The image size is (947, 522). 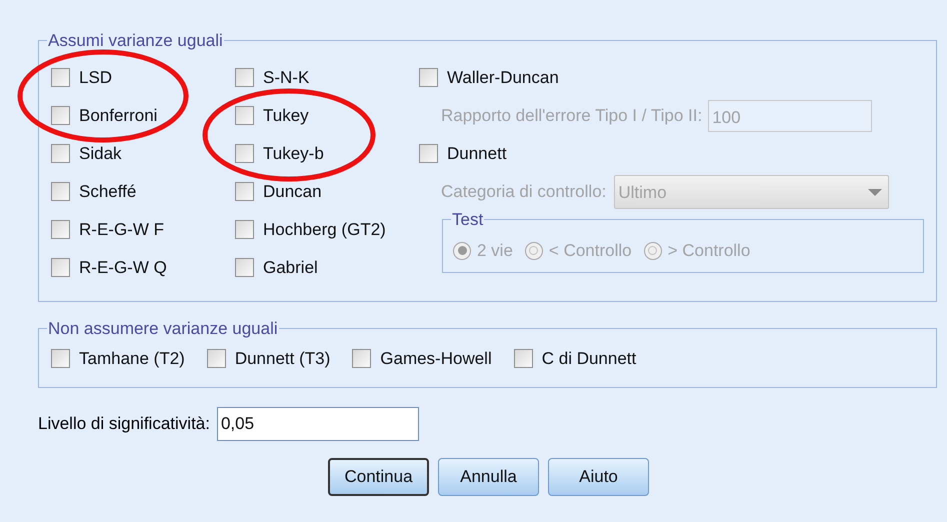 I want to click on checkbox-label: LSD, so click(x=95, y=77).